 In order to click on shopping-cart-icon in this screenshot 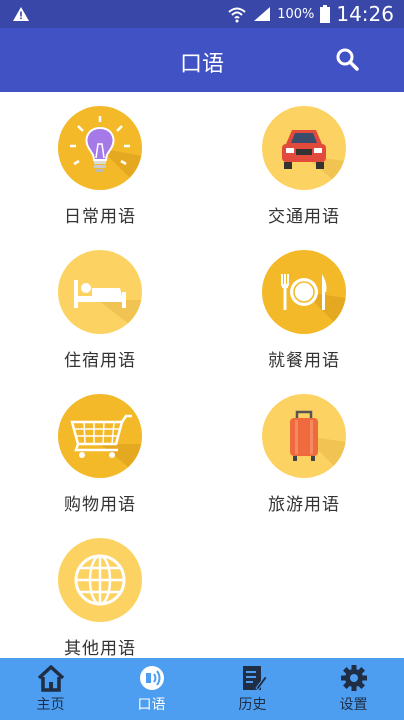, I will do `click(100, 436)`.